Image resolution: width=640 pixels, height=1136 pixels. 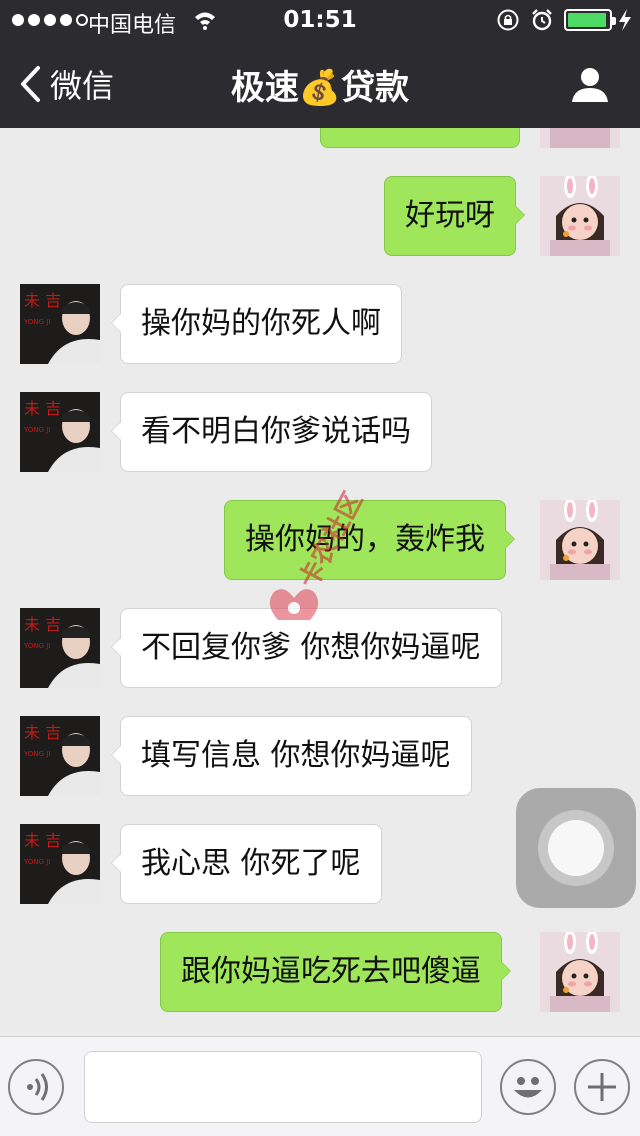 What do you see at coordinates (291, 756) in the screenshot?
I see `message-bubble-incoming: 填写信息 你想你妈逼呢` at bounding box center [291, 756].